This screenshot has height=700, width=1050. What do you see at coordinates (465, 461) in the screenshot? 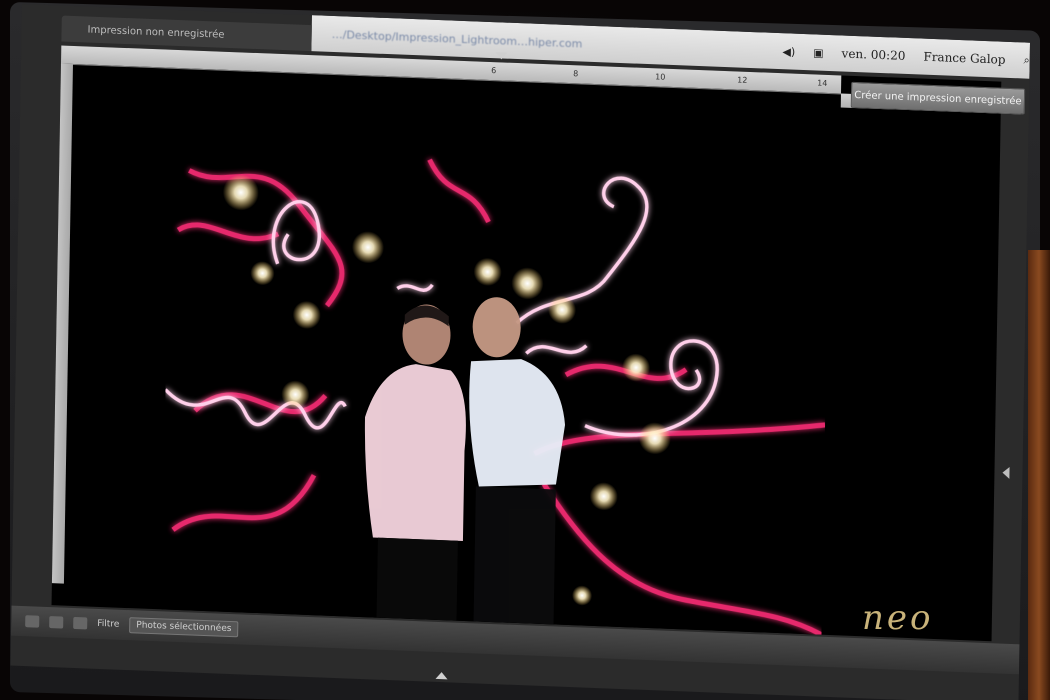
I see `subjects` at bounding box center [465, 461].